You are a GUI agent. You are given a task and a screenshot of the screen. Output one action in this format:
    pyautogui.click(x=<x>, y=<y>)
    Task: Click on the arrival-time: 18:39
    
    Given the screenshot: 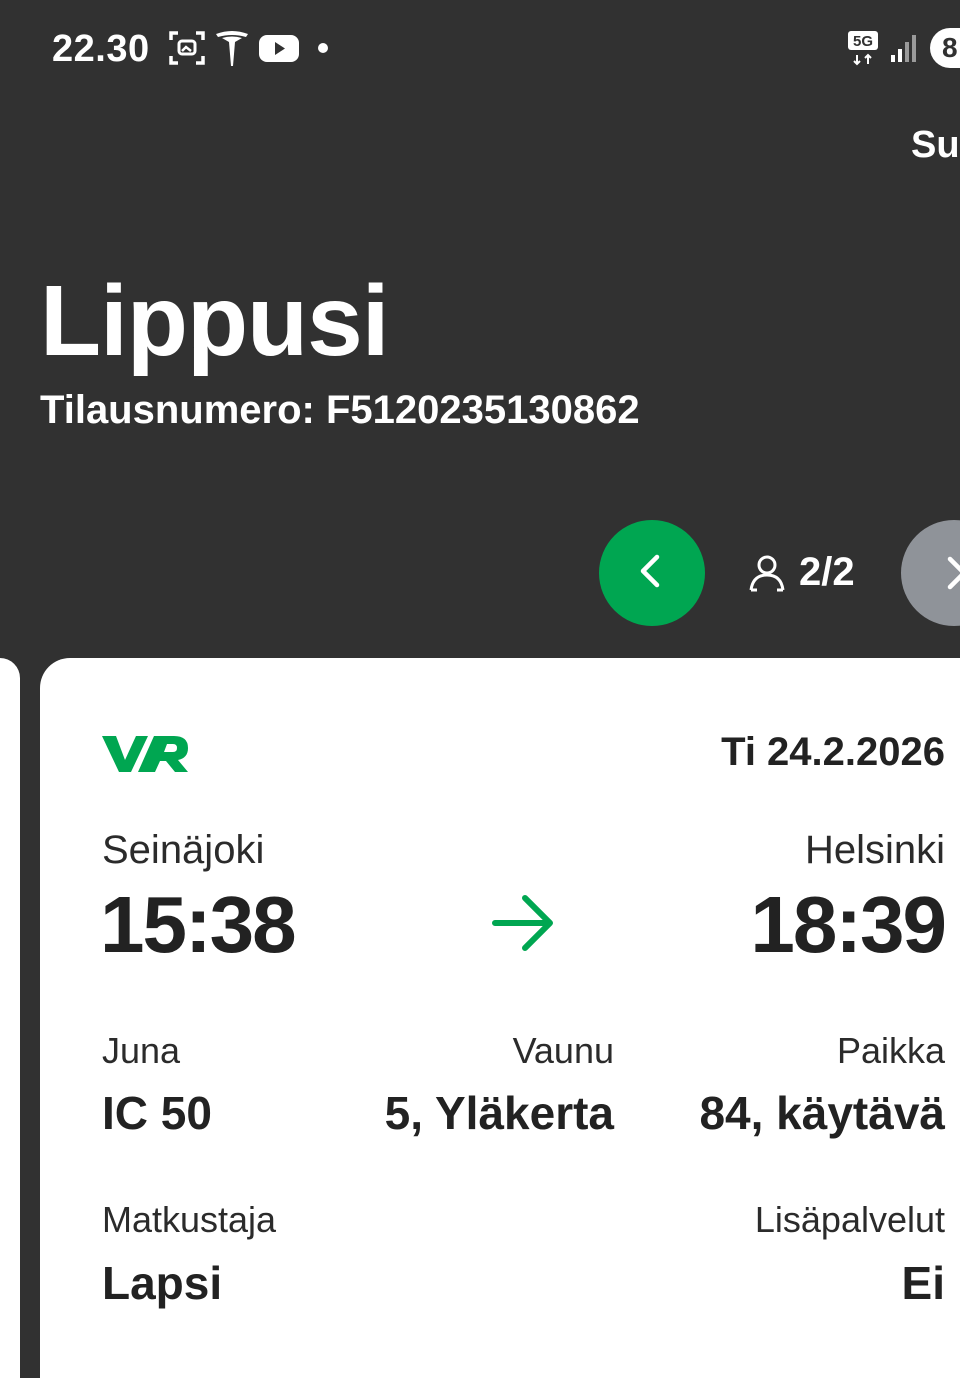 What is the action you would take?
    pyautogui.click(x=848, y=924)
    